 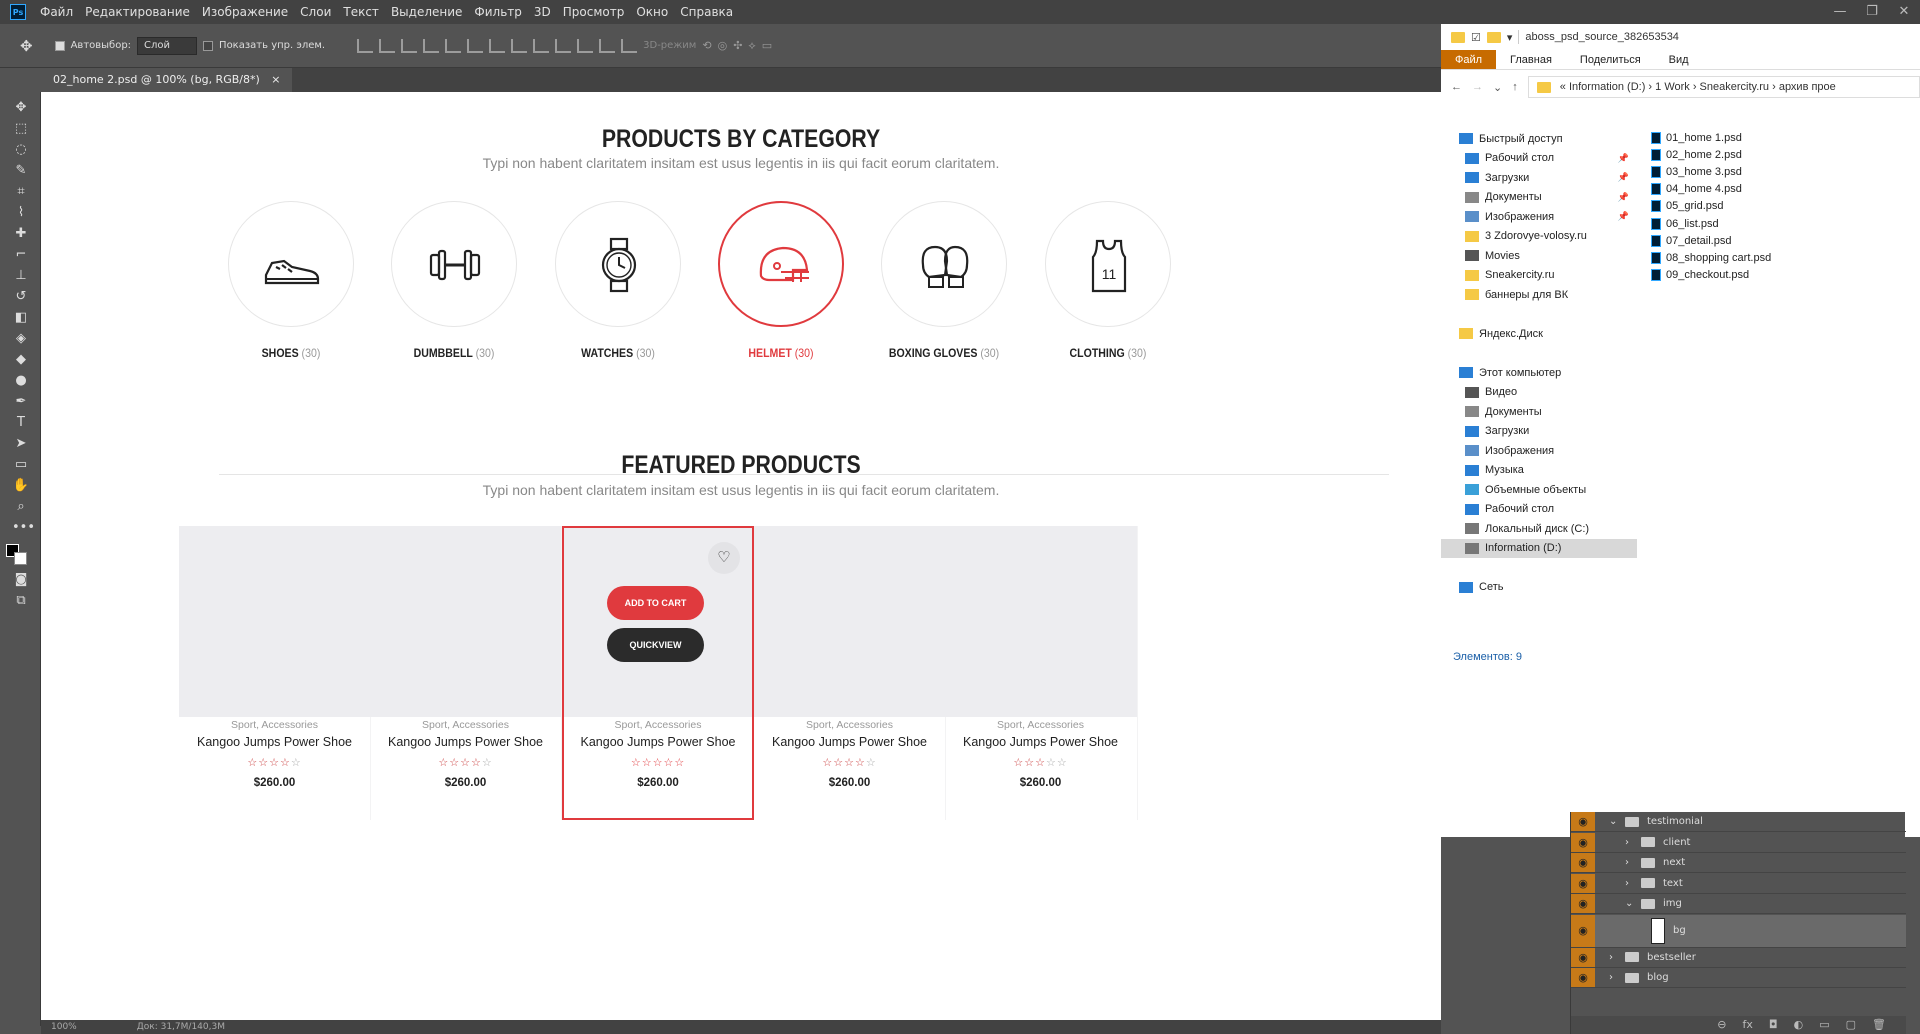 I want to click on nav-item: баннеры для ВК, so click(x=1539, y=295).